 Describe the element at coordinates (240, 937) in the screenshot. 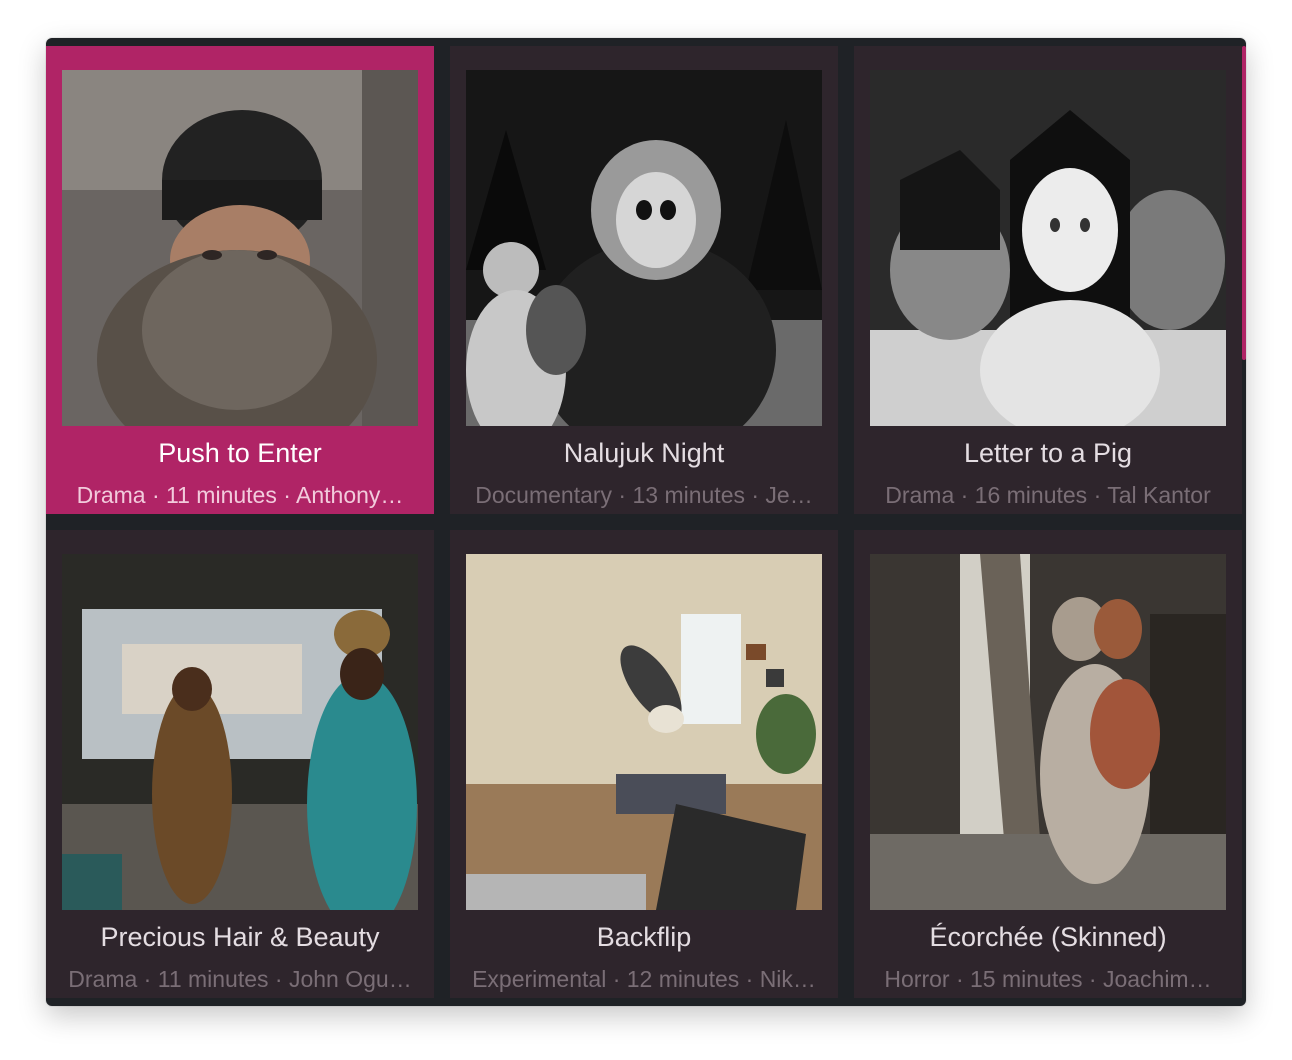

I see `film-title: Precious Hair & Beauty` at that location.